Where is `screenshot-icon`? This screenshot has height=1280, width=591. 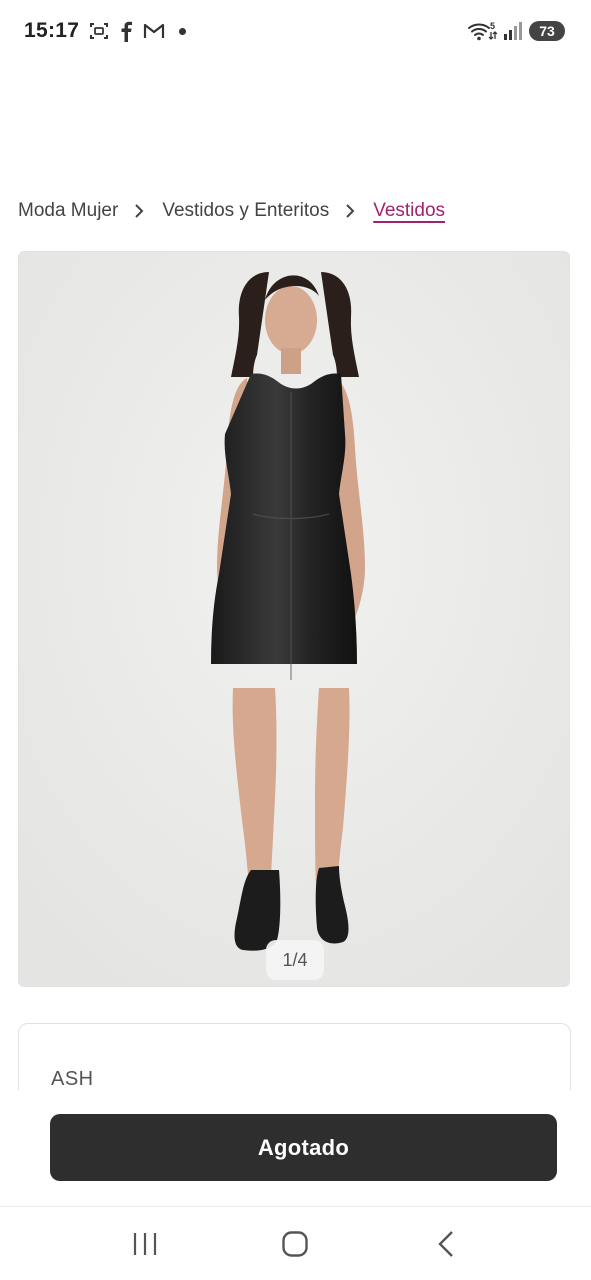
screenshot-icon is located at coordinates (99, 31).